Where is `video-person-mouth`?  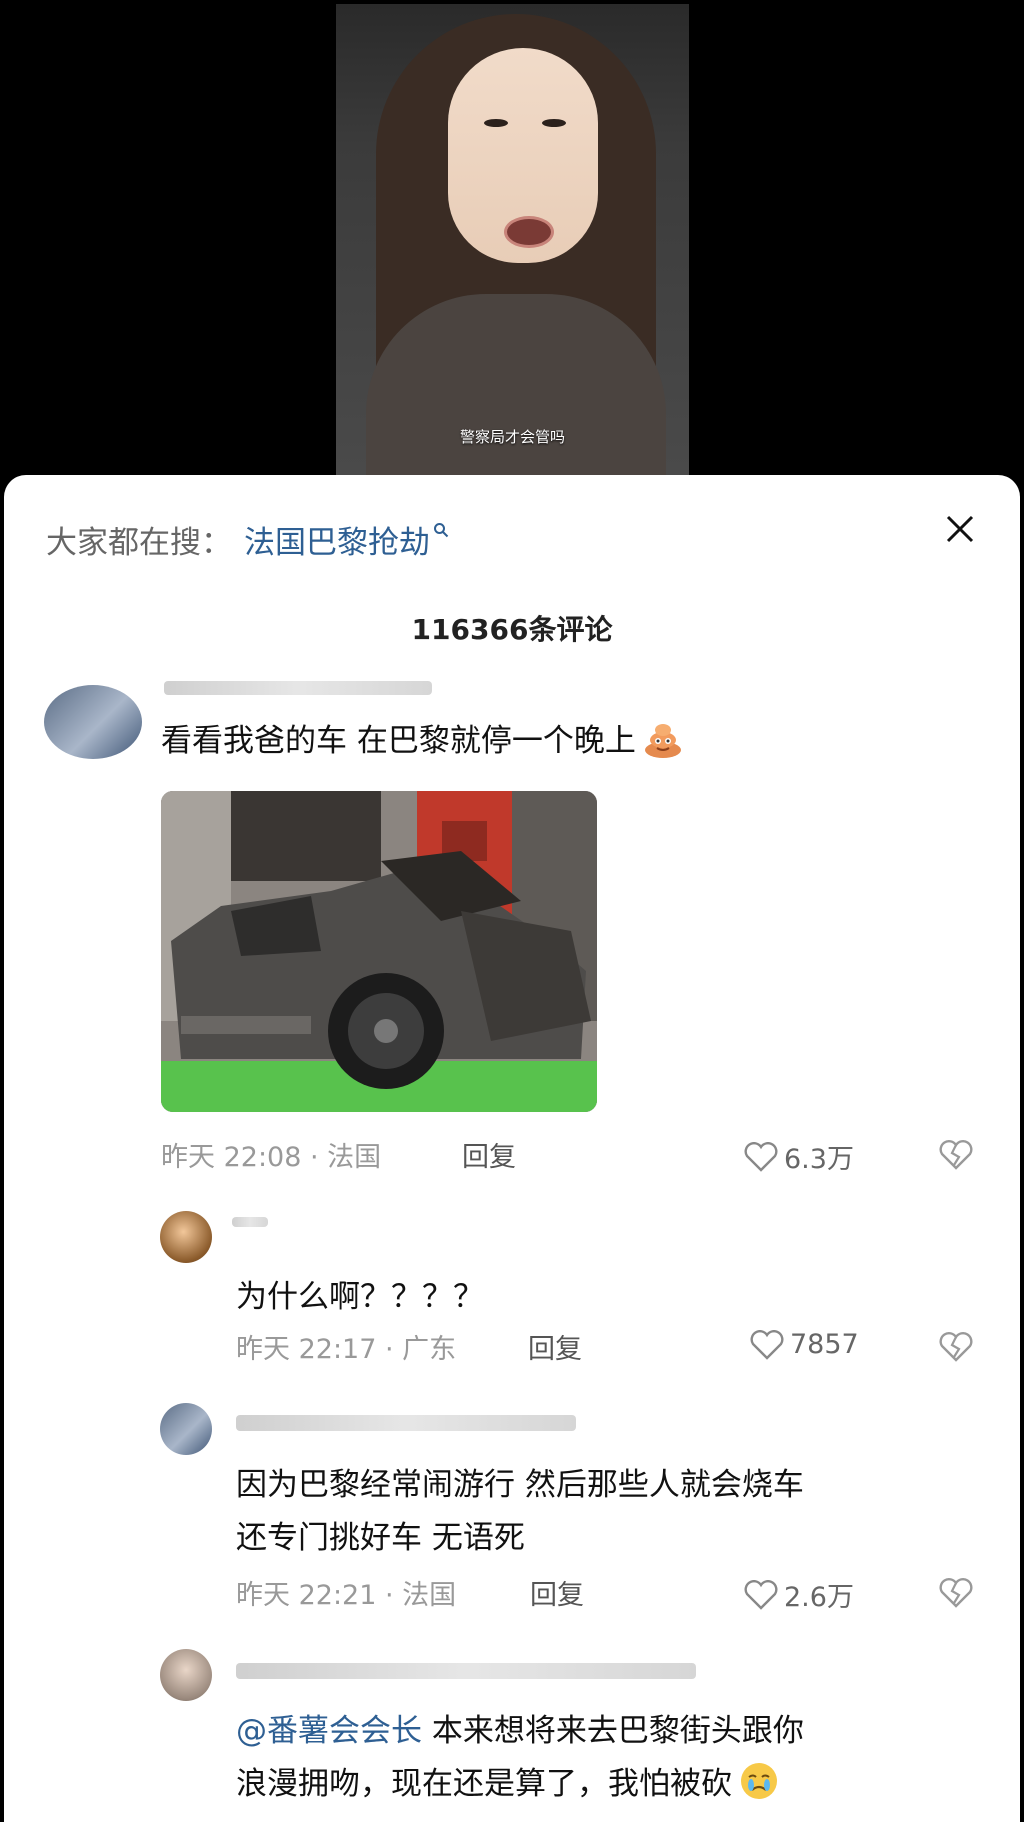
video-person-mouth is located at coordinates (529, 232).